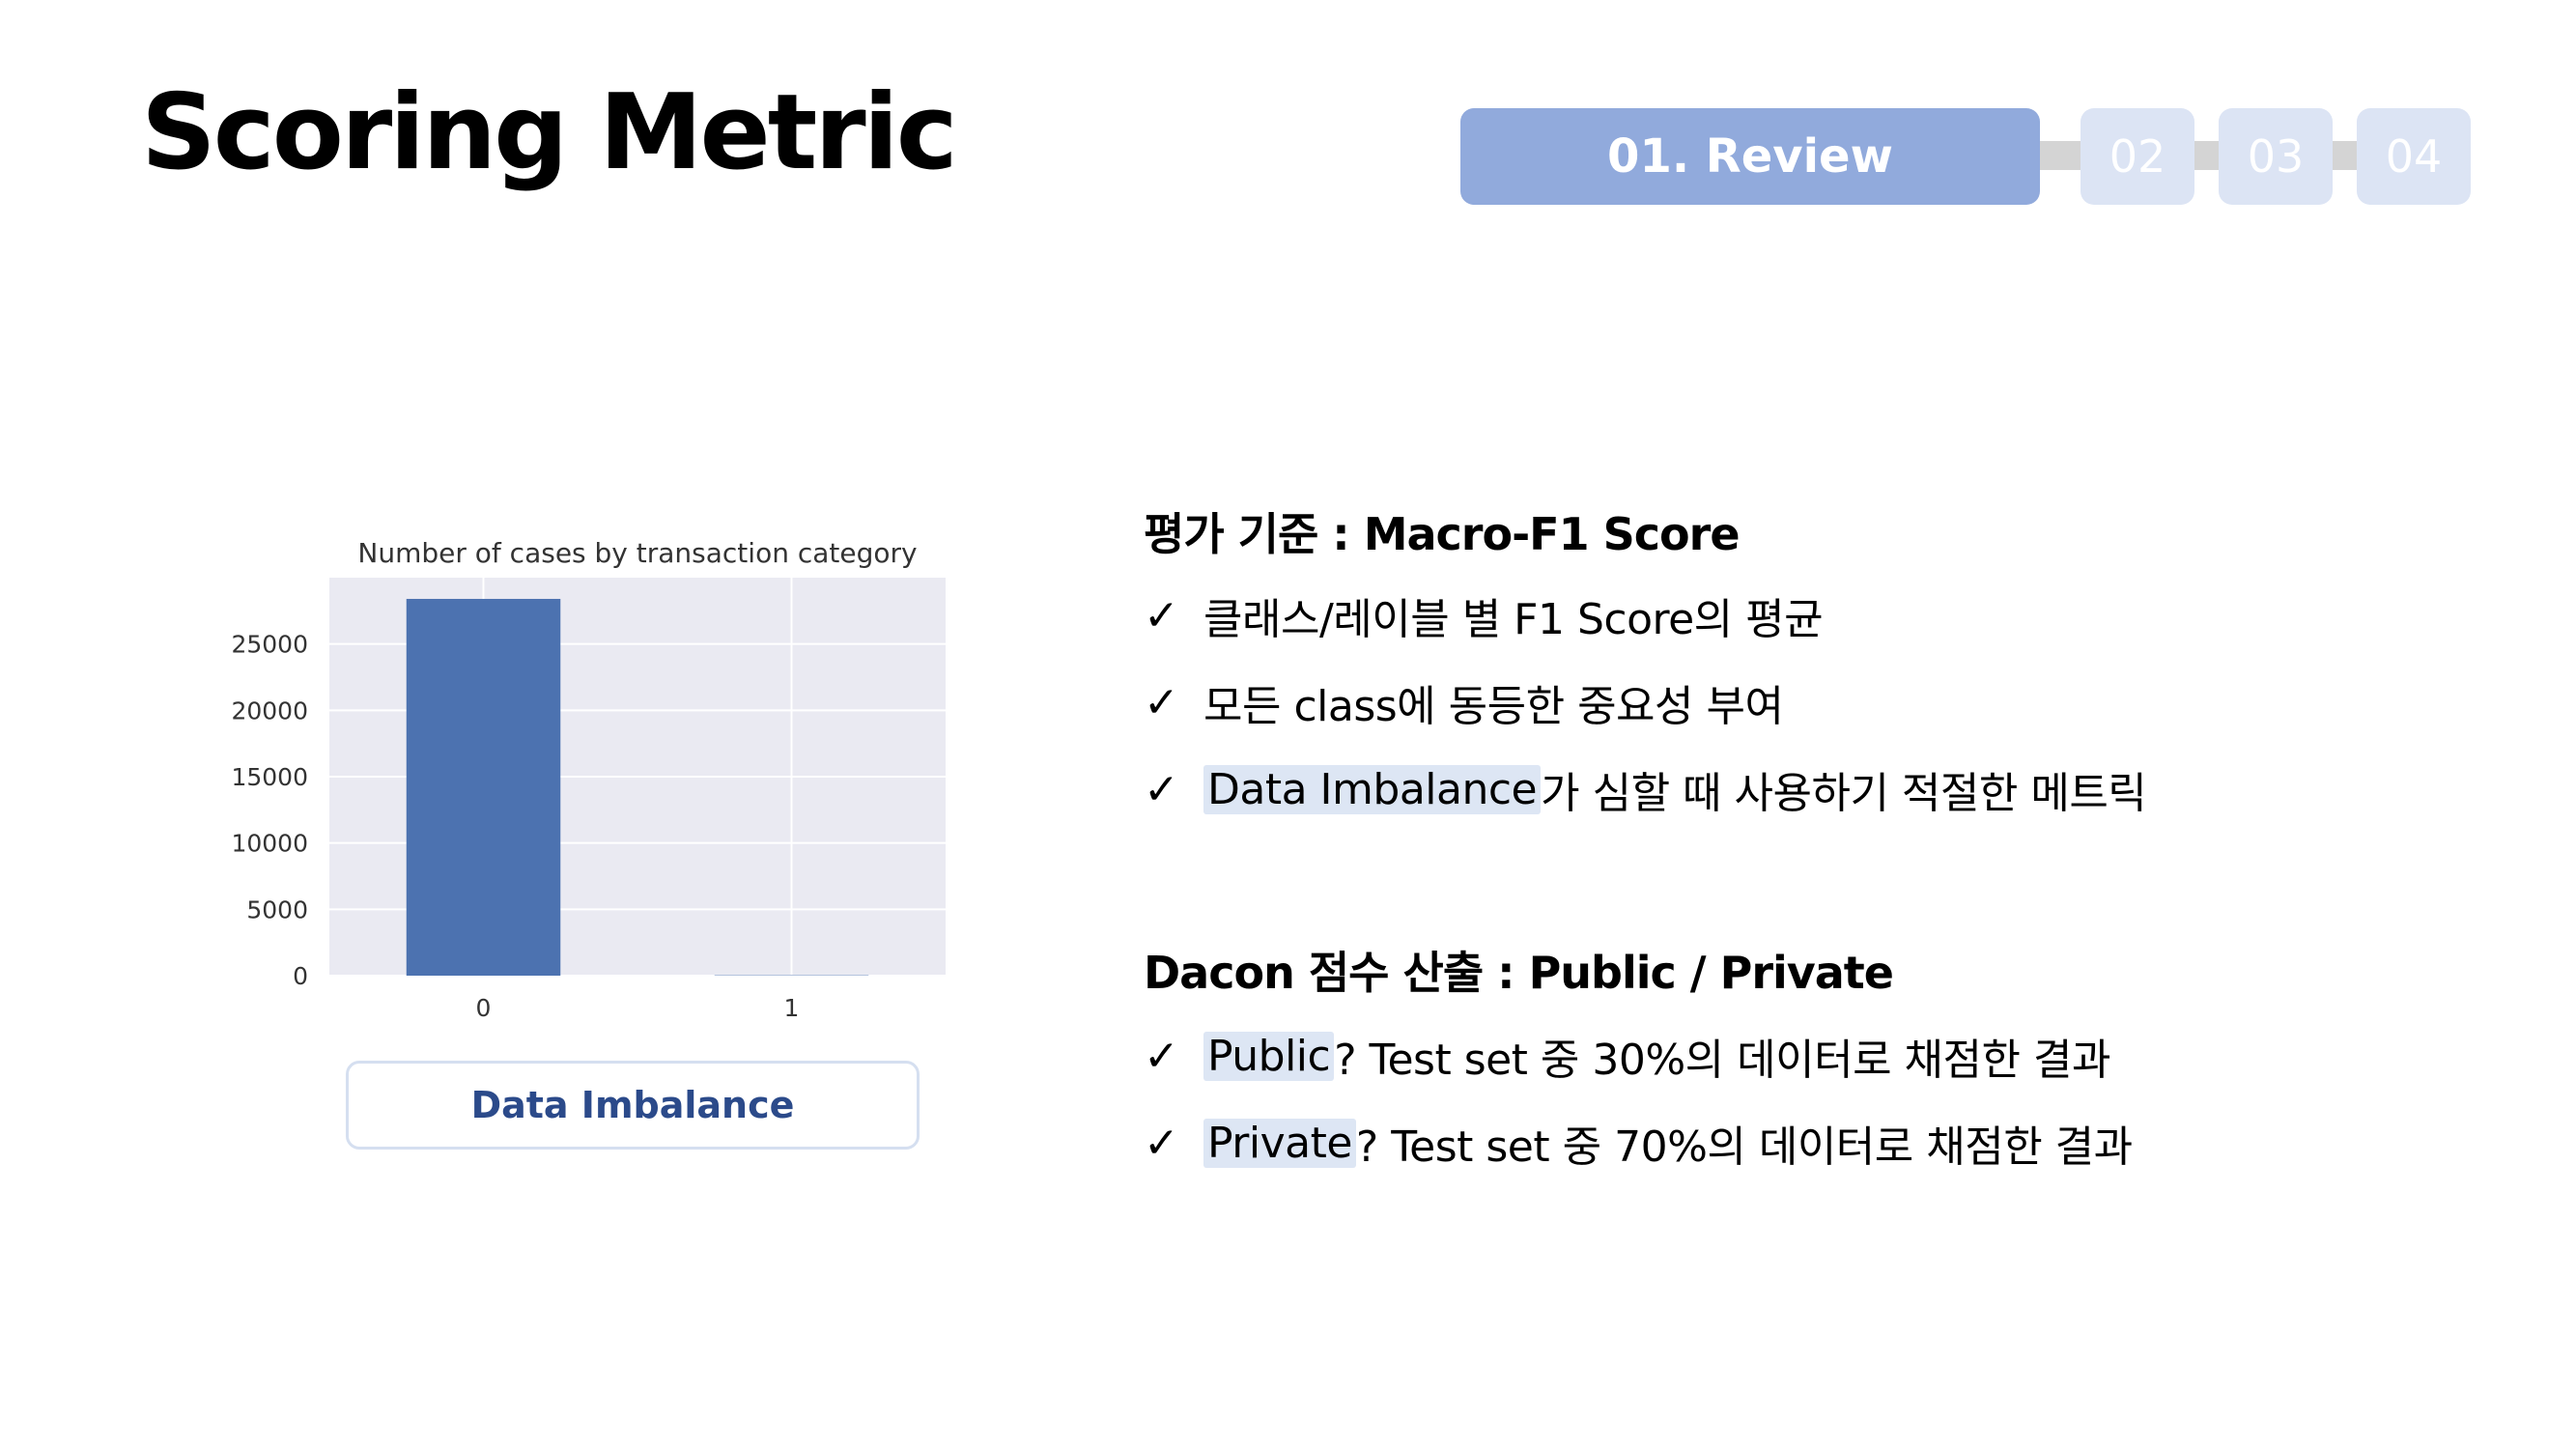 The height and width of the screenshot is (1449, 2576). I want to click on x-tick-label: 0, so click(484, 1008).